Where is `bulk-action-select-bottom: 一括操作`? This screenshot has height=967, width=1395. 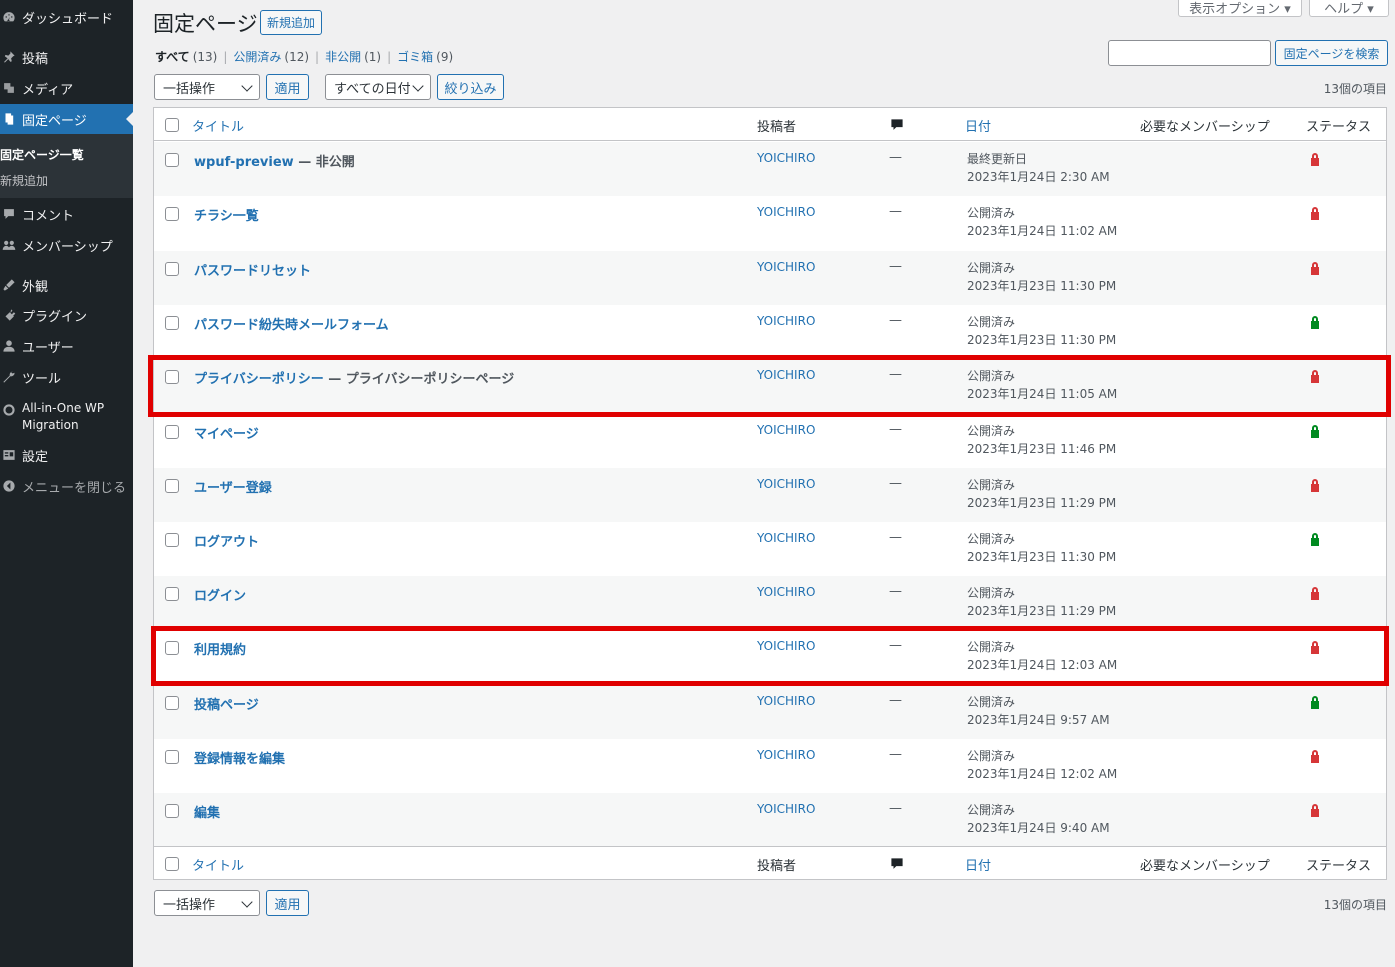
bulk-action-select-bottom: 一括操作 is located at coordinates (207, 903).